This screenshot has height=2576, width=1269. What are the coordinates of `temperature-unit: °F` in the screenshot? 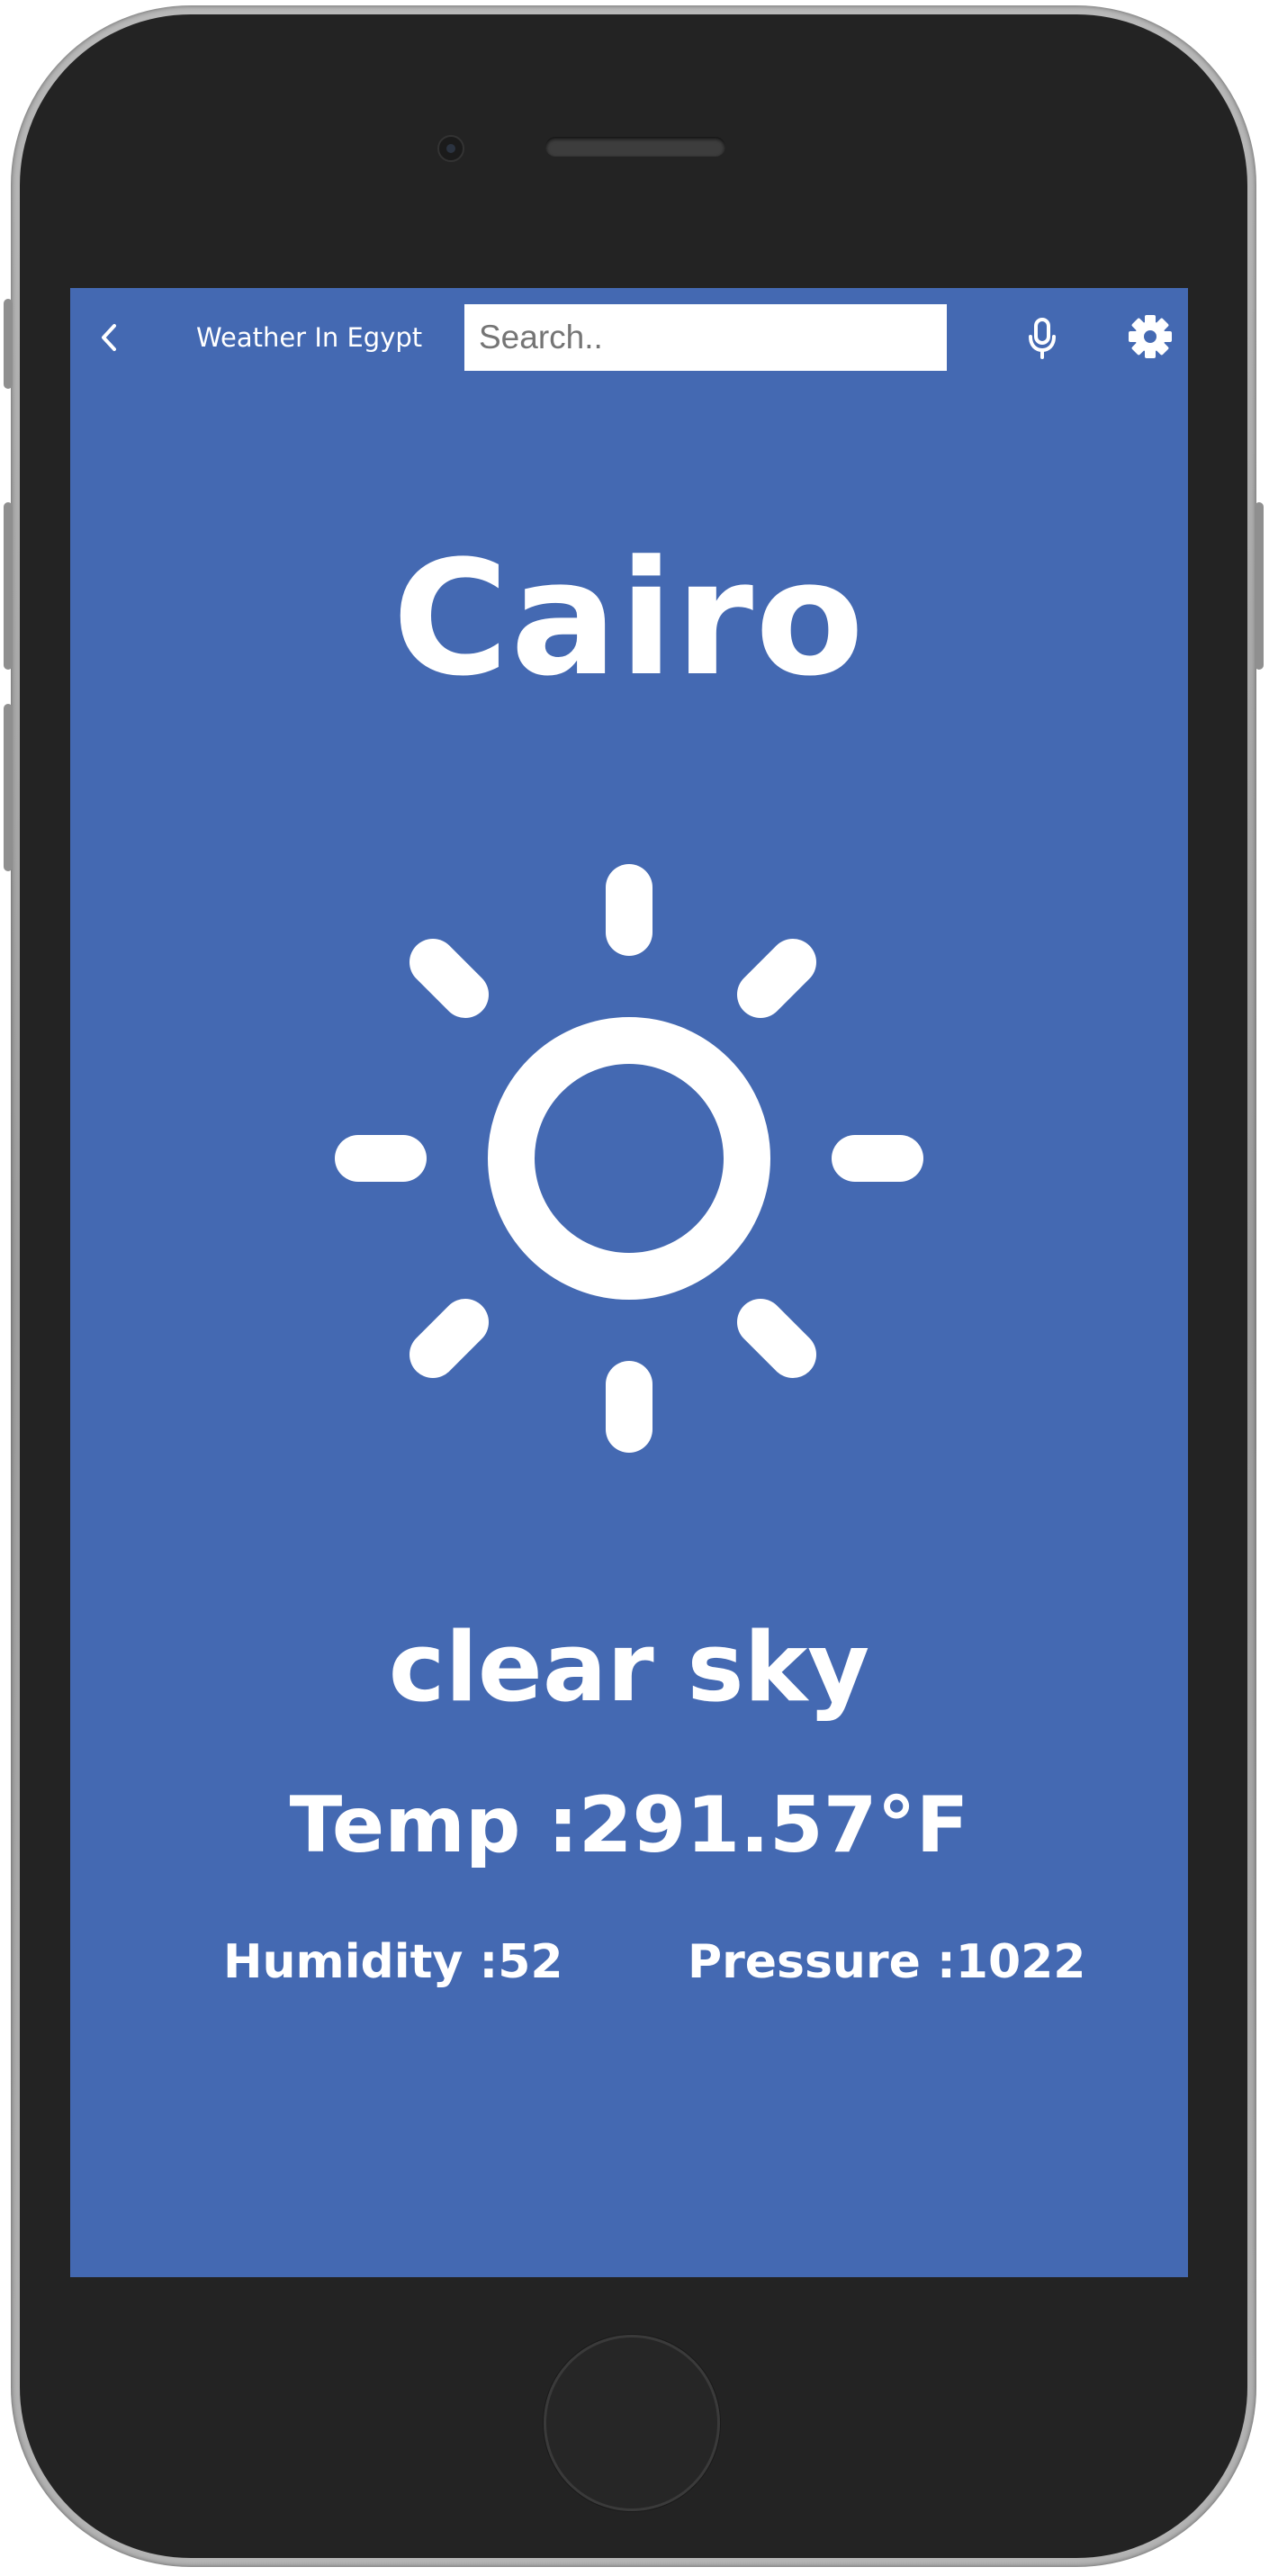 It's located at (923, 1825).